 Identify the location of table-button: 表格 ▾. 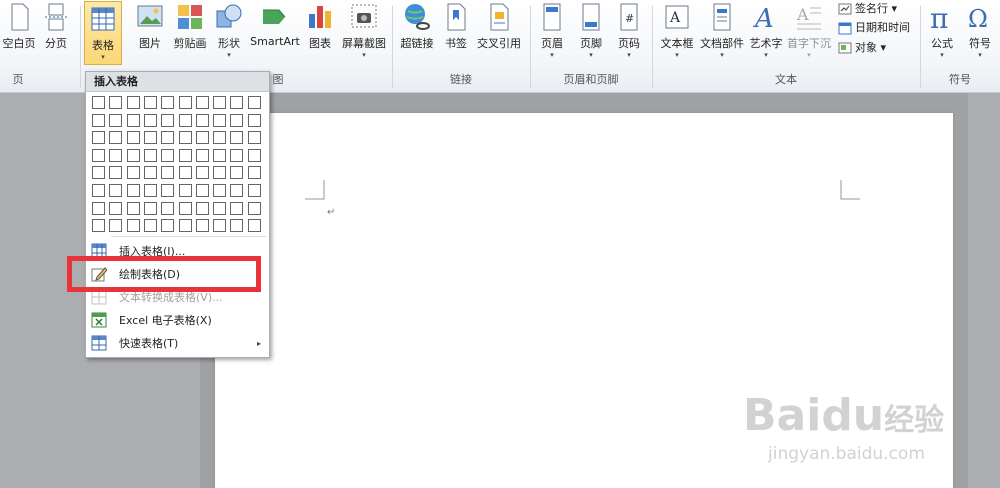
(103, 33).